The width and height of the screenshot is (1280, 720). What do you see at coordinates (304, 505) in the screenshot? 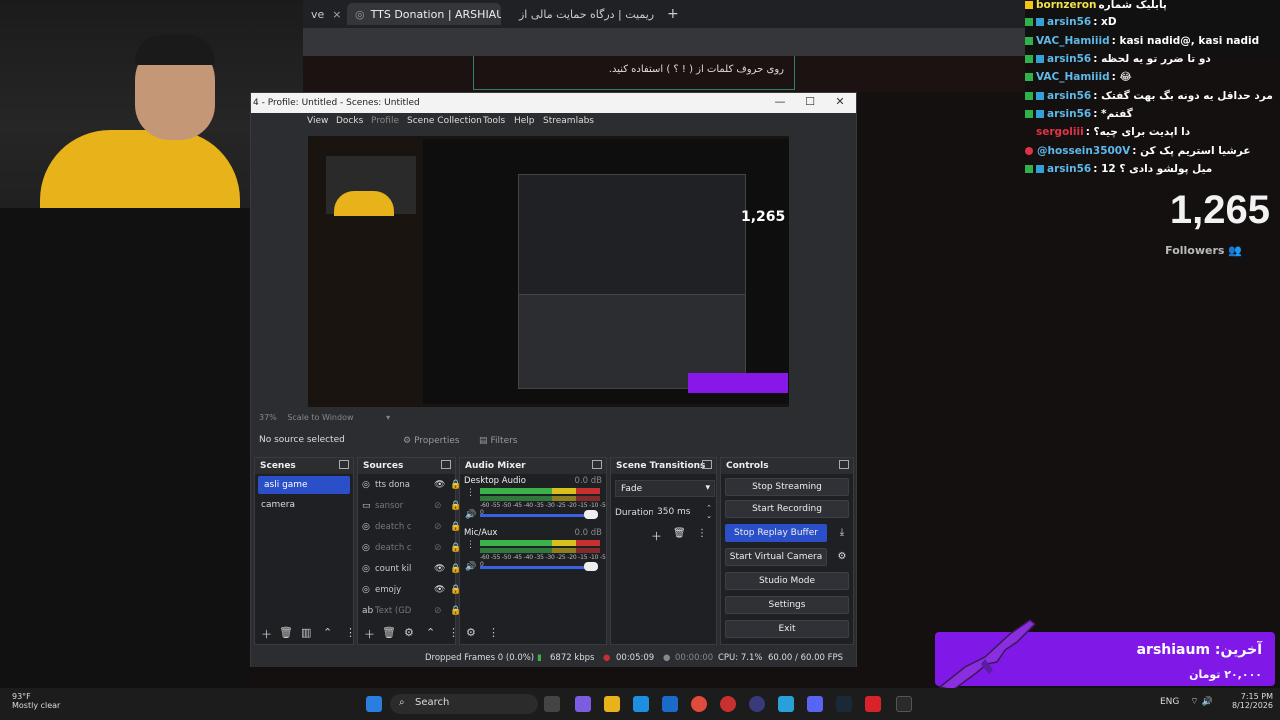
I see `scene-item: camera` at bounding box center [304, 505].